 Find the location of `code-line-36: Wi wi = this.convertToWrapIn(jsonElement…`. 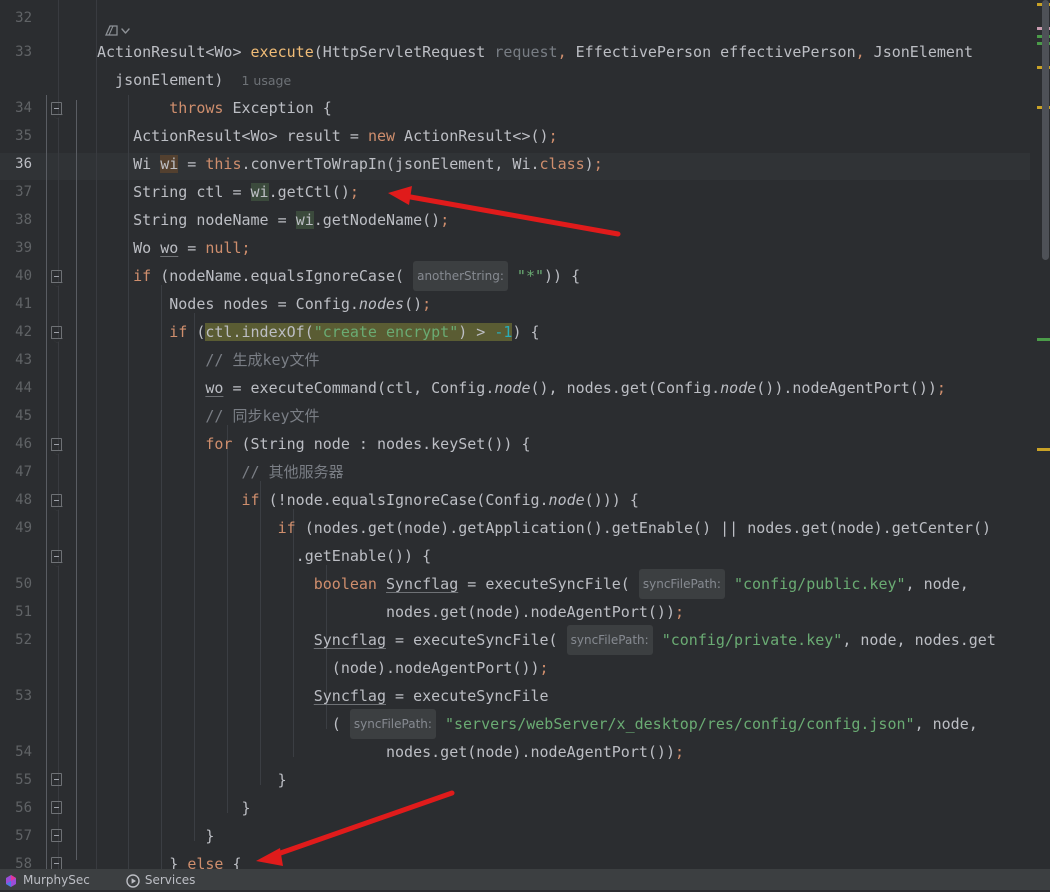

code-line-36: Wi wi = this.convertToWrapIn(jsonElement… is located at coordinates (350, 164).